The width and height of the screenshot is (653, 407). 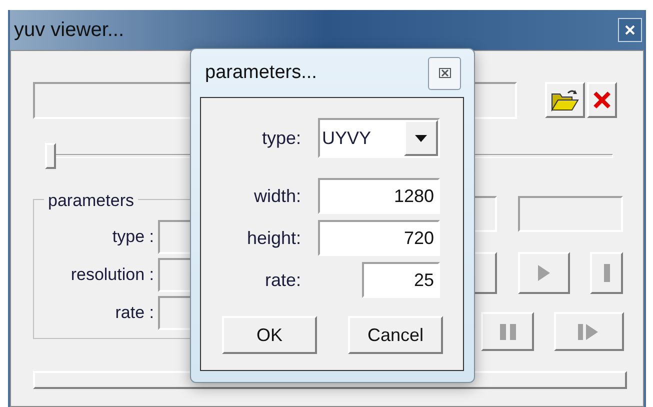 What do you see at coordinates (421, 138) in the screenshot?
I see `dropdown-arrow-icon` at bounding box center [421, 138].